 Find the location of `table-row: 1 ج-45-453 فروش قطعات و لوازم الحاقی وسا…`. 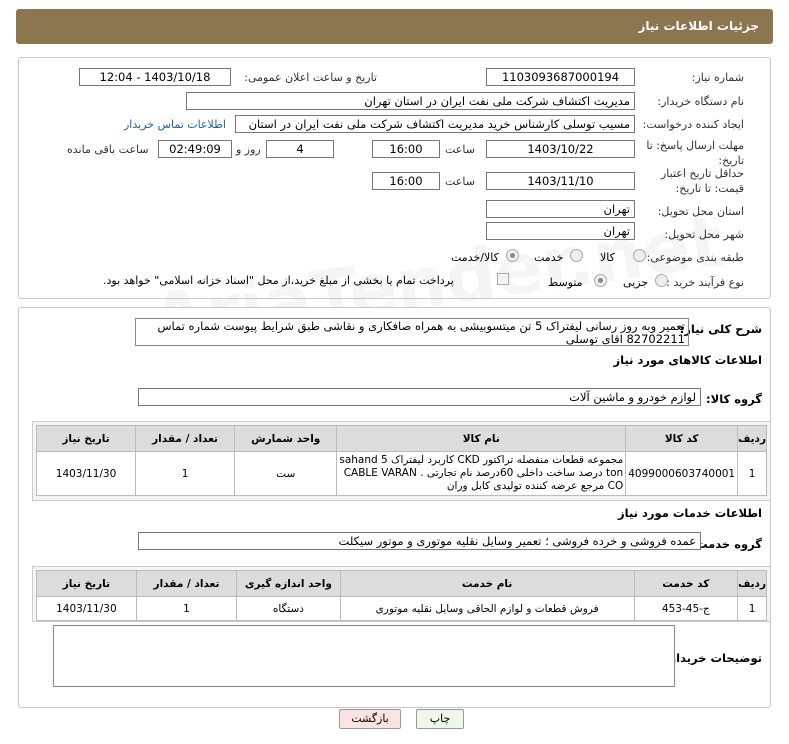

table-row: 1 ج-45-453 فروش قطعات و لوازم الحاقی وسا… is located at coordinates (401, 608).